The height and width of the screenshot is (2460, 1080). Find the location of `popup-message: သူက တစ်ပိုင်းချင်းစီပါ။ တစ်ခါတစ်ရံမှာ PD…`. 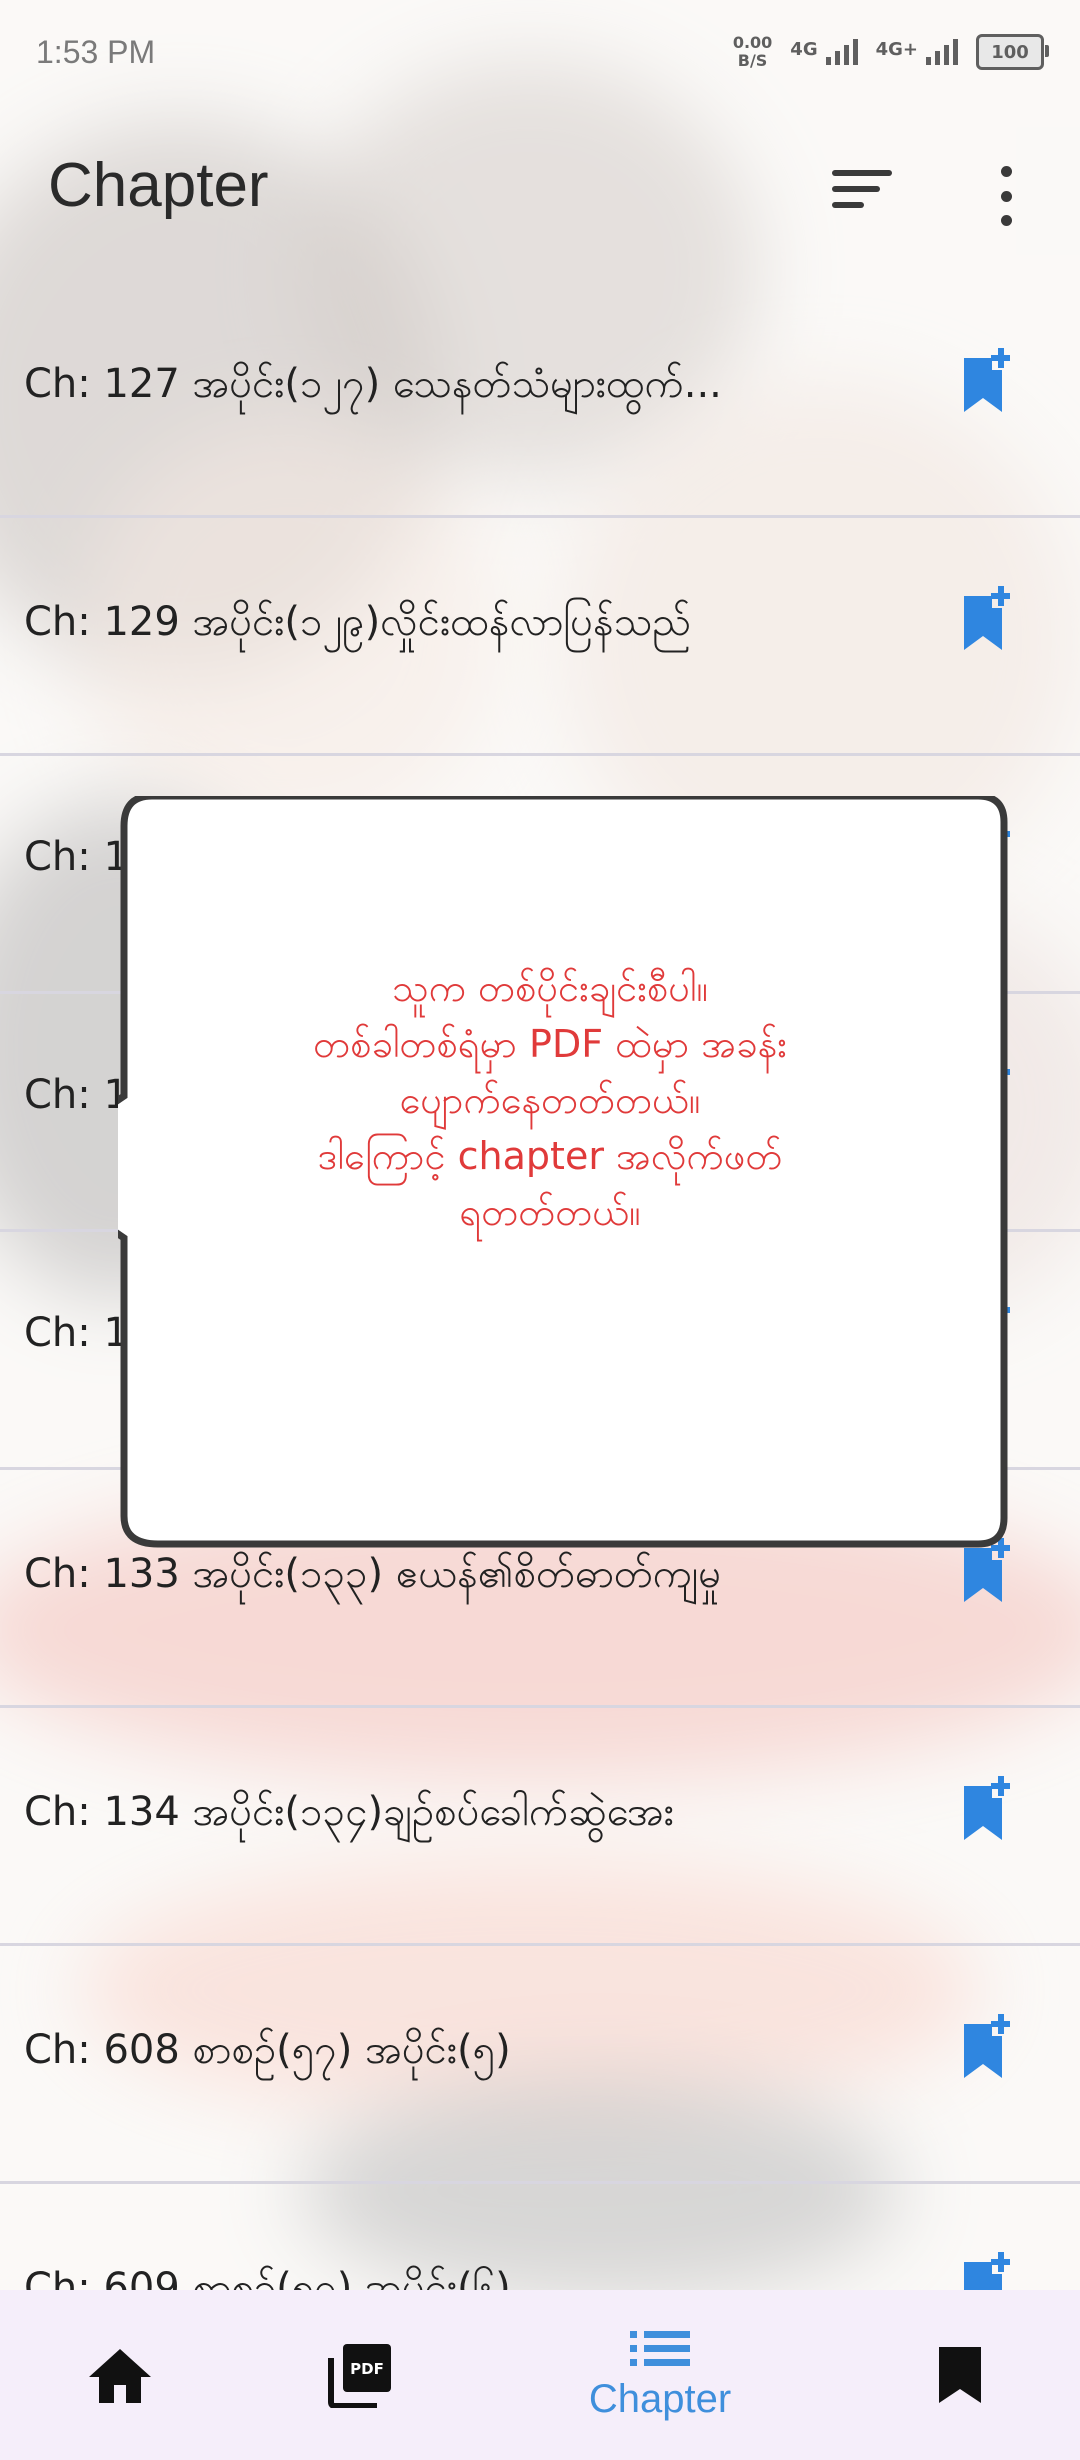

popup-message: သူက တစ်ပိုင်းချင်းစီပါ။ တစ်ခါတစ်ရံမှာ PD… is located at coordinates (550, 1100).